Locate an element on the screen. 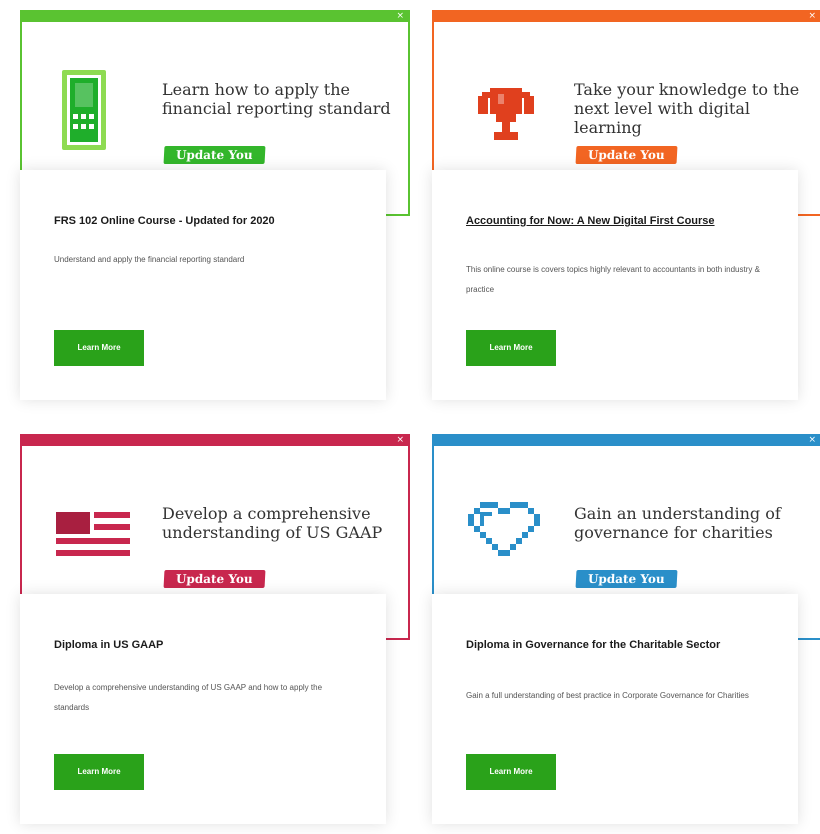 The image size is (820, 834). us-flag-icon is located at coordinates (93, 534).